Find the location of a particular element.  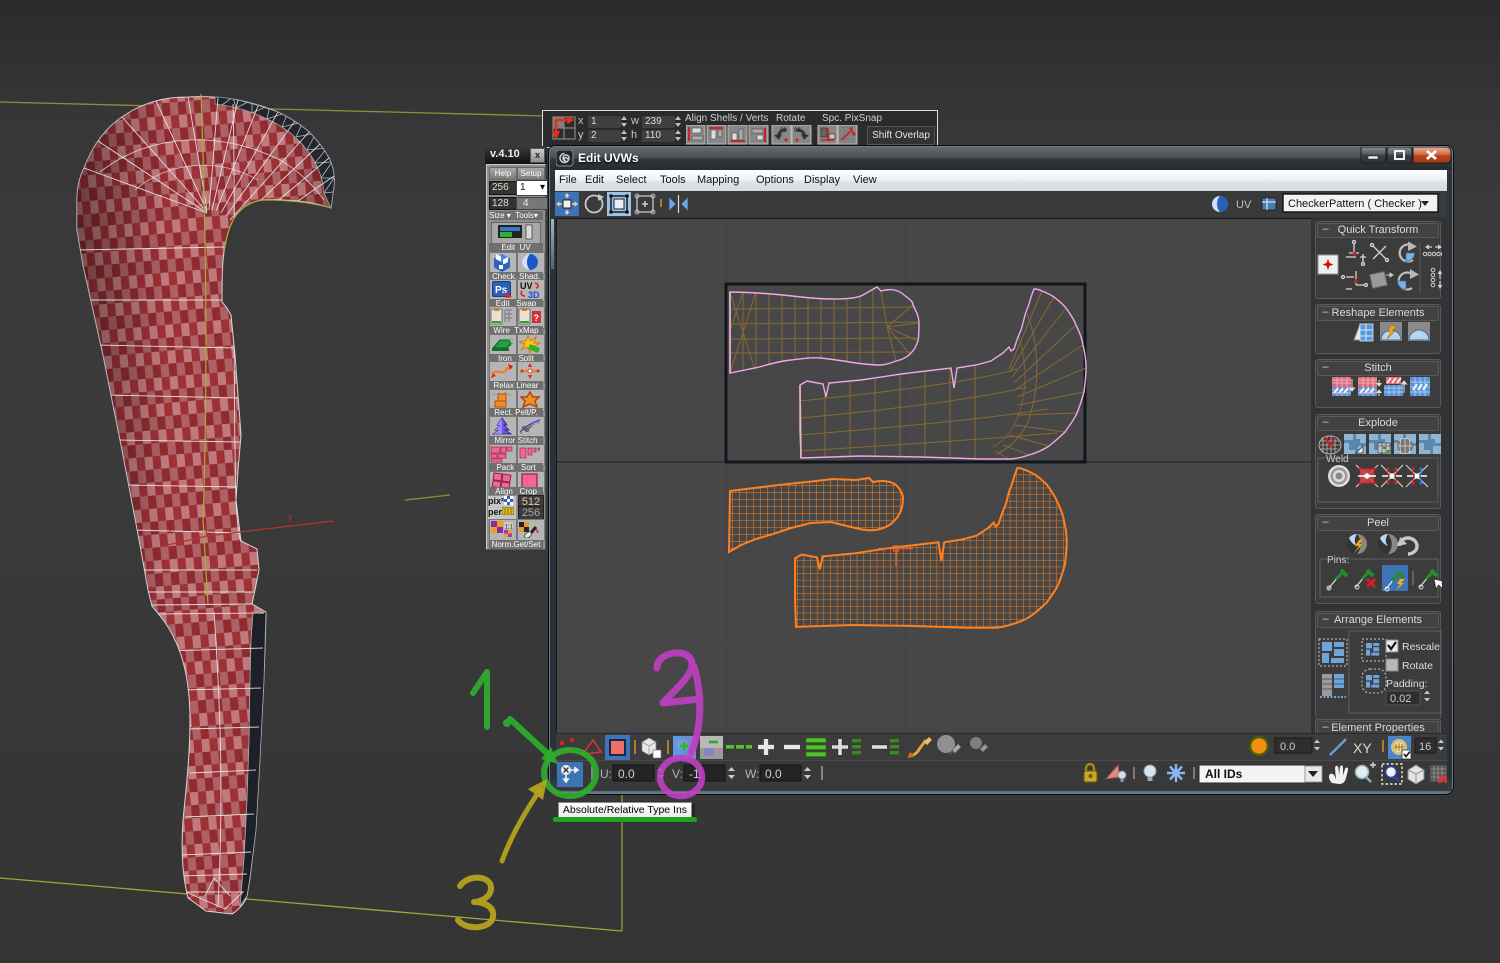

svg-text: 1:1 is located at coordinates (509, 528).